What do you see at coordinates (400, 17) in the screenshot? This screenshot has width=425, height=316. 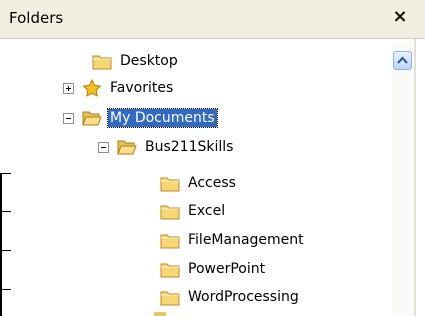 I see `close-pane-button: ×` at bounding box center [400, 17].